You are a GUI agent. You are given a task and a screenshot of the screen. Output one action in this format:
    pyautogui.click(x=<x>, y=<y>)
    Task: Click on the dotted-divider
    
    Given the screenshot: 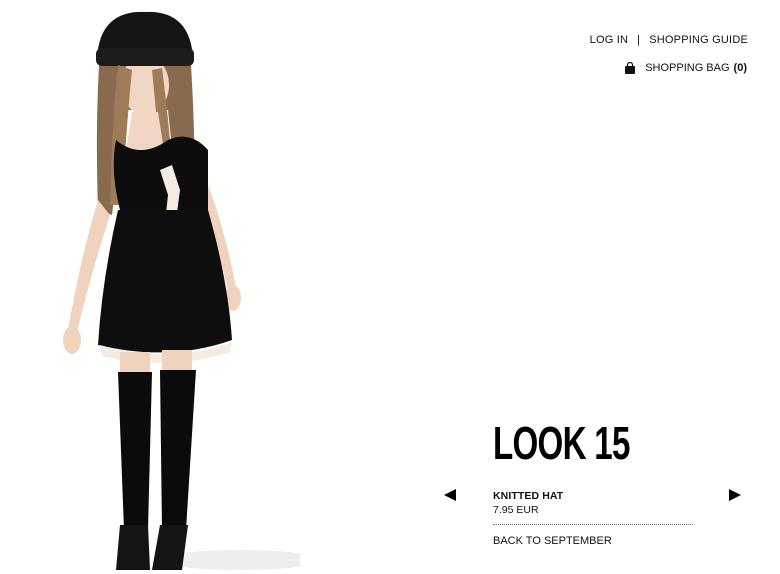 What is the action you would take?
    pyautogui.click(x=593, y=524)
    